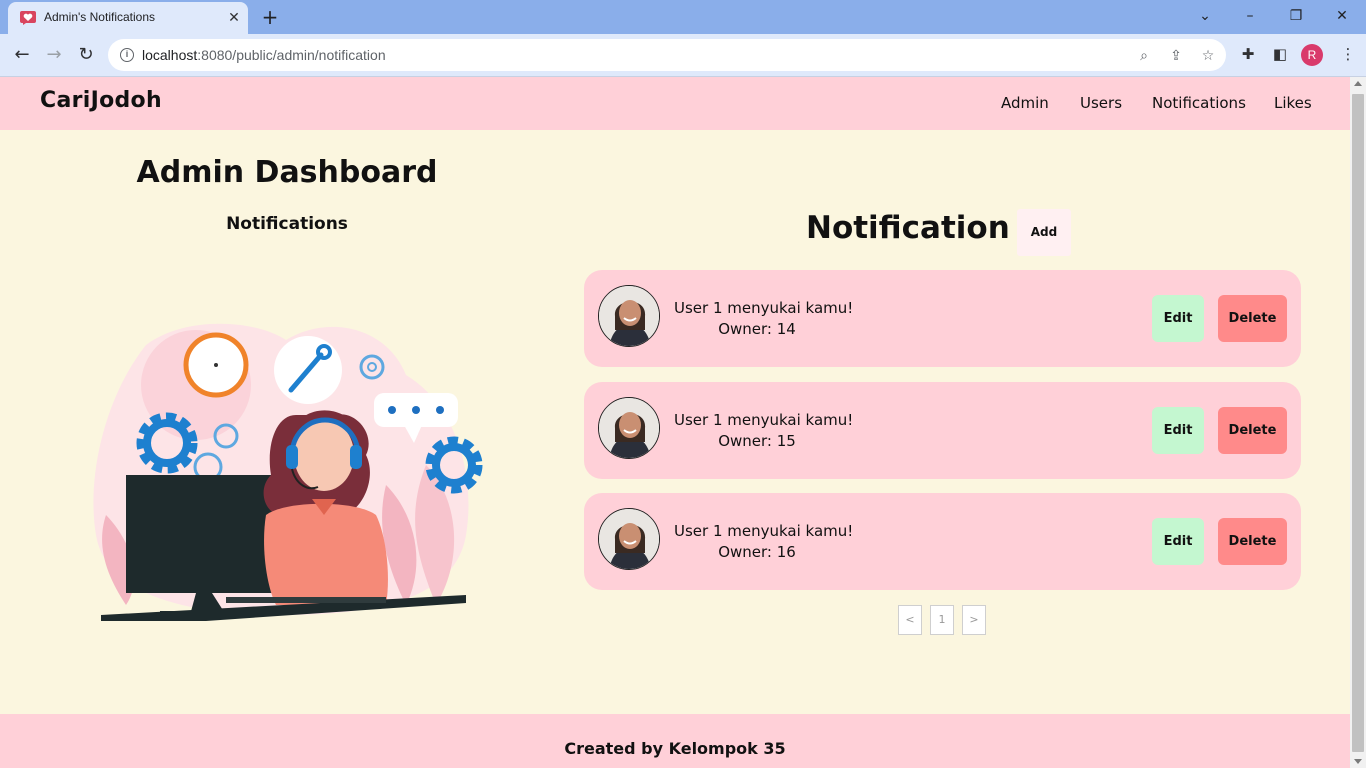  What do you see at coordinates (1248, 54) in the screenshot?
I see `extensions-puzzle-icon: ✚` at bounding box center [1248, 54].